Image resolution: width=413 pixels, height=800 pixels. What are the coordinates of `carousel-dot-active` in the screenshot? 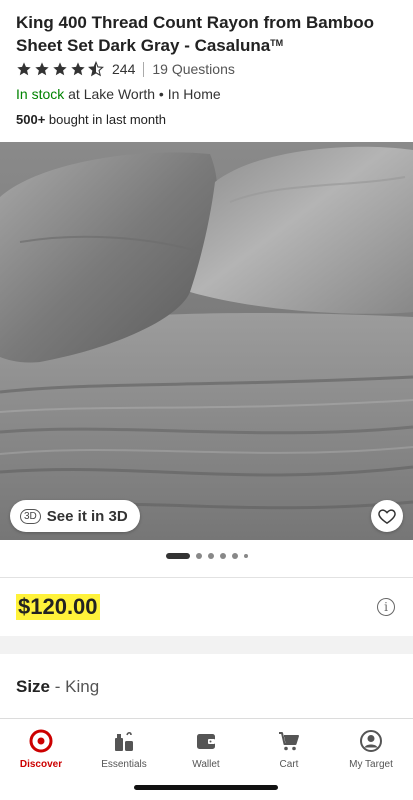 It's located at (177, 556).